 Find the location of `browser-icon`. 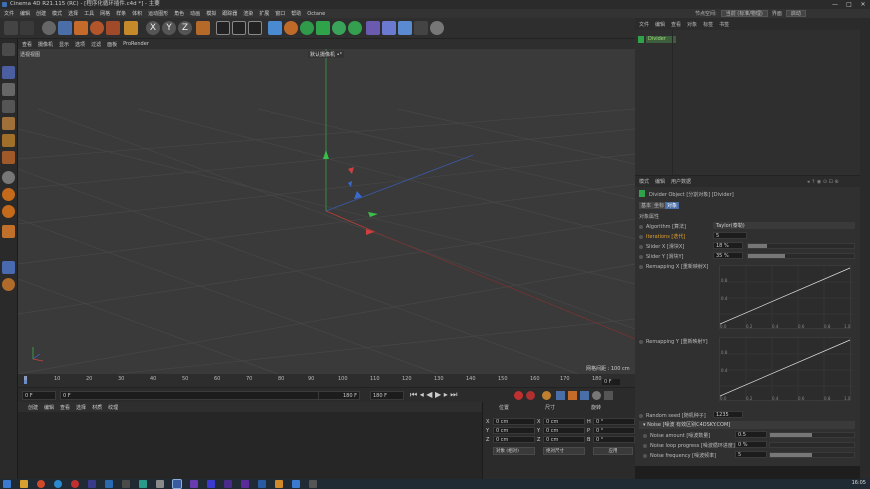

browser-icon is located at coordinates (41, 484).